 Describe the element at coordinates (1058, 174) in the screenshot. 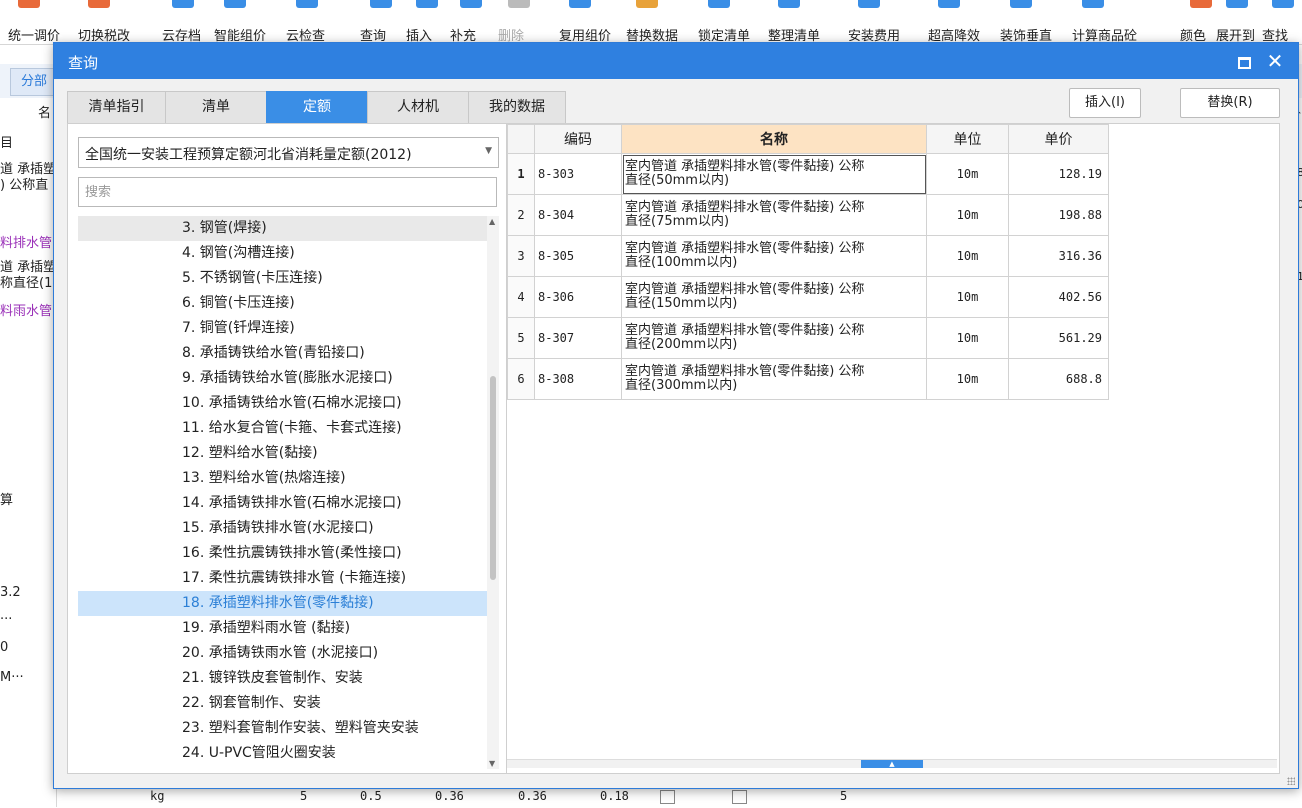

I see `quota-price-cell: 128.19` at that location.